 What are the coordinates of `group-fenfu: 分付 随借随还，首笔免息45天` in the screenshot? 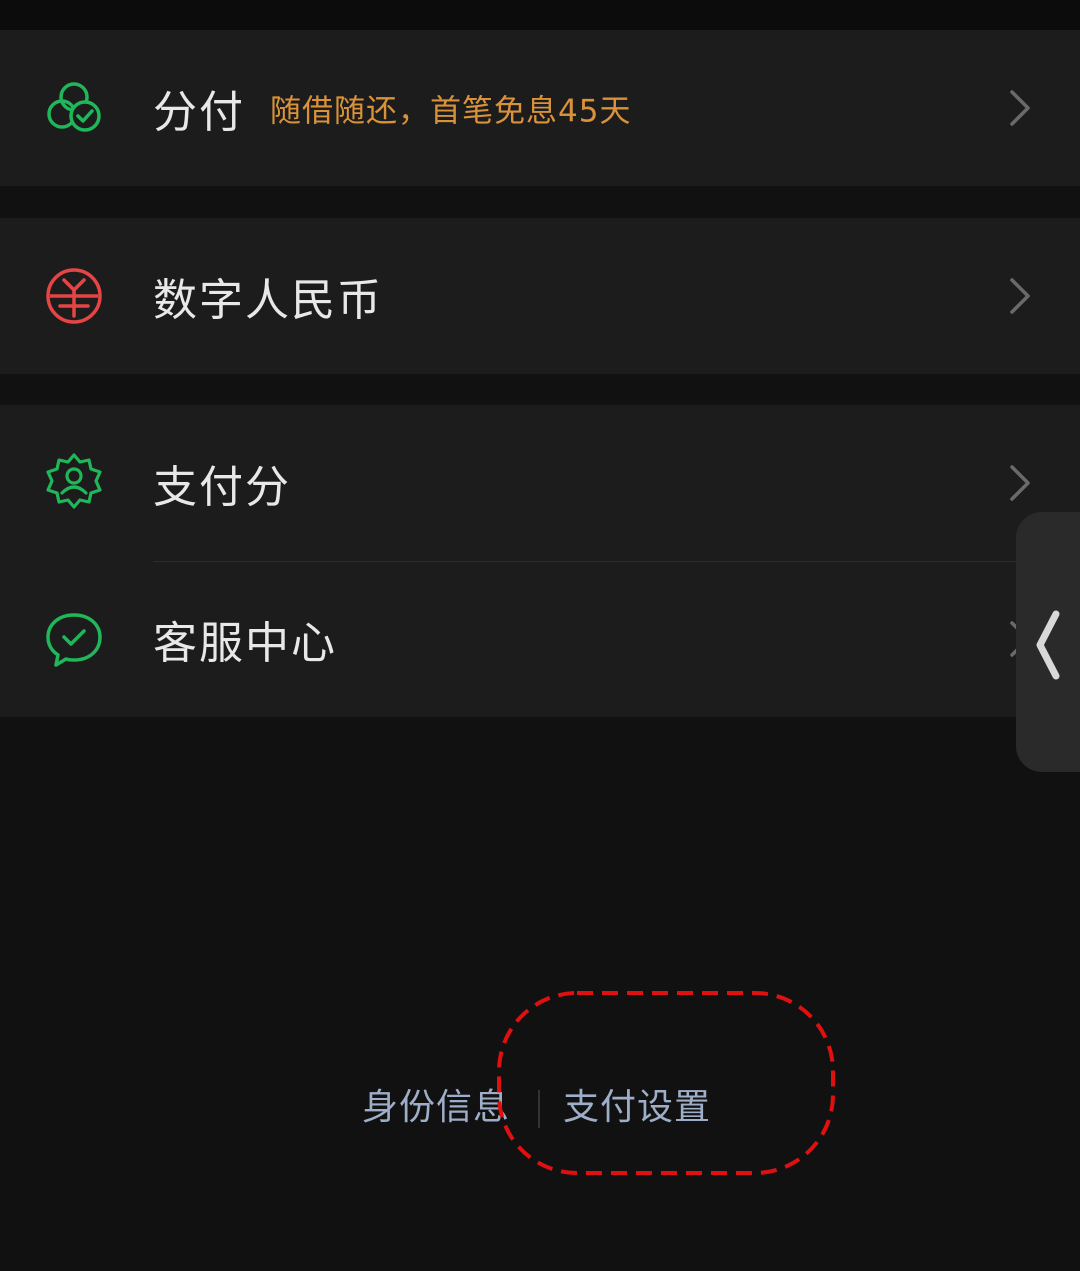 It's located at (540, 108).